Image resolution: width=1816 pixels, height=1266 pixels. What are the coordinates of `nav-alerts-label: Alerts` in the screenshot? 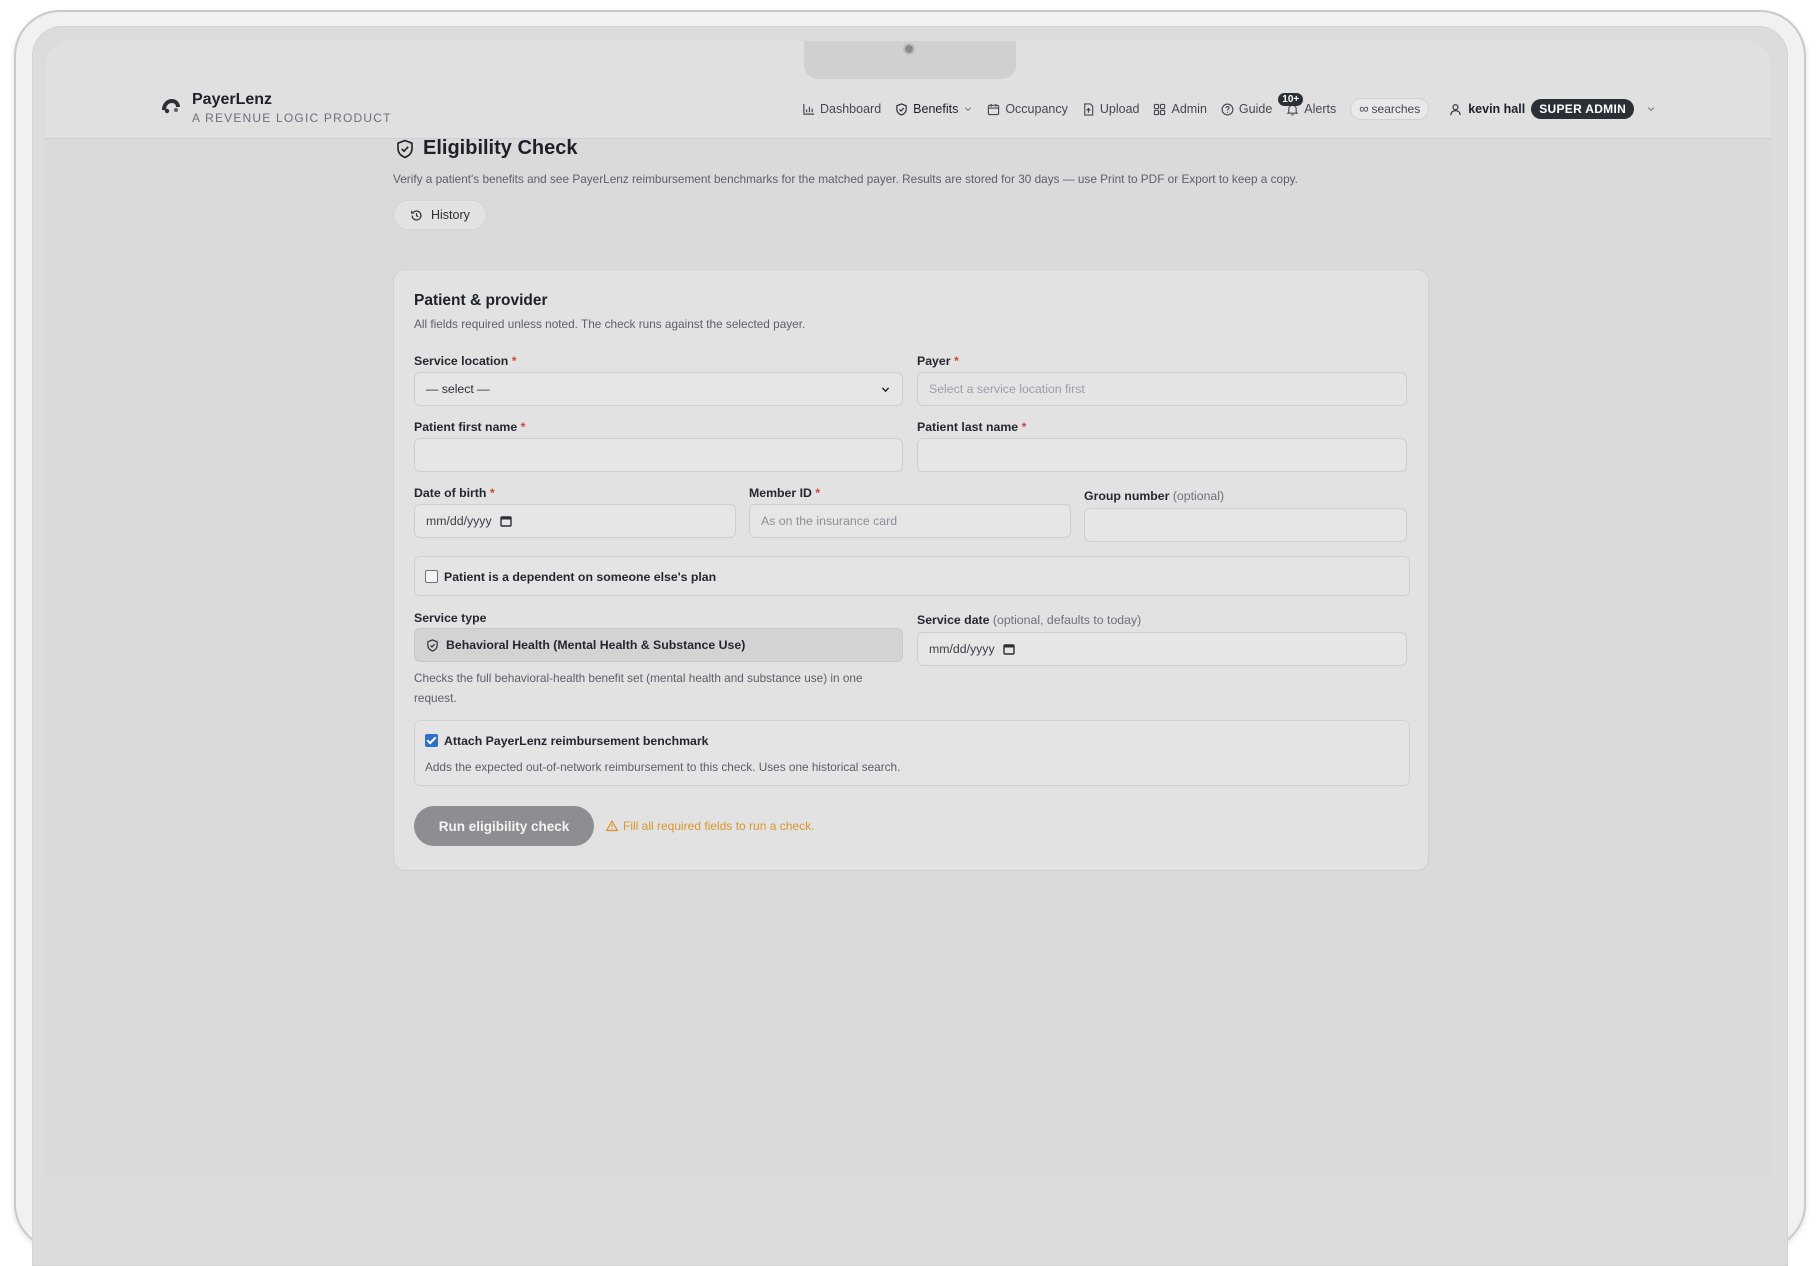 It's located at (1320, 109).